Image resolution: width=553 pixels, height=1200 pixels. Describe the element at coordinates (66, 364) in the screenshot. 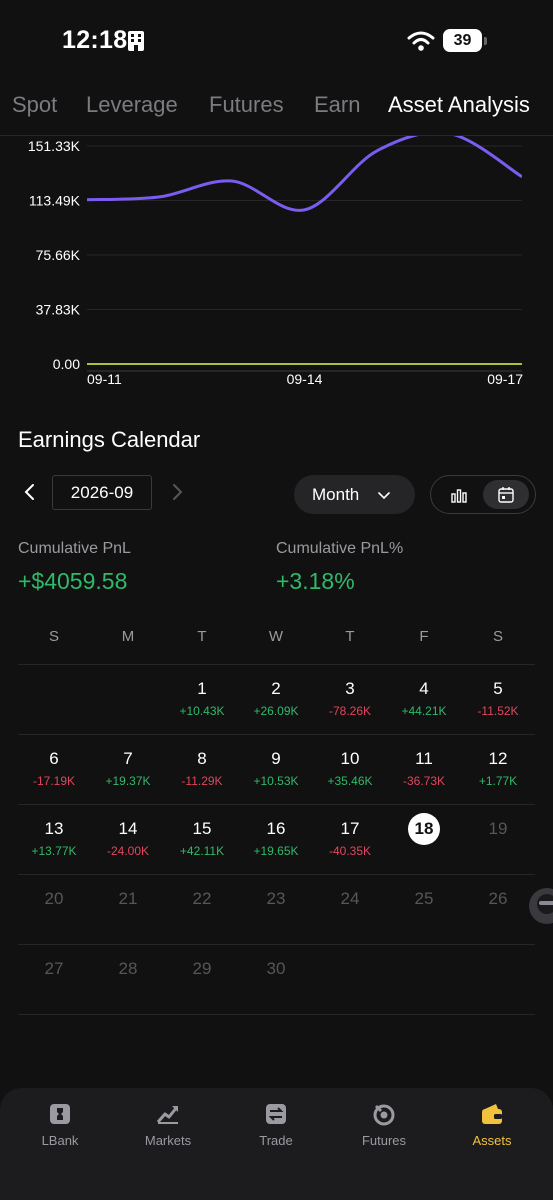

I see `y-tick-label: 0.00` at that location.